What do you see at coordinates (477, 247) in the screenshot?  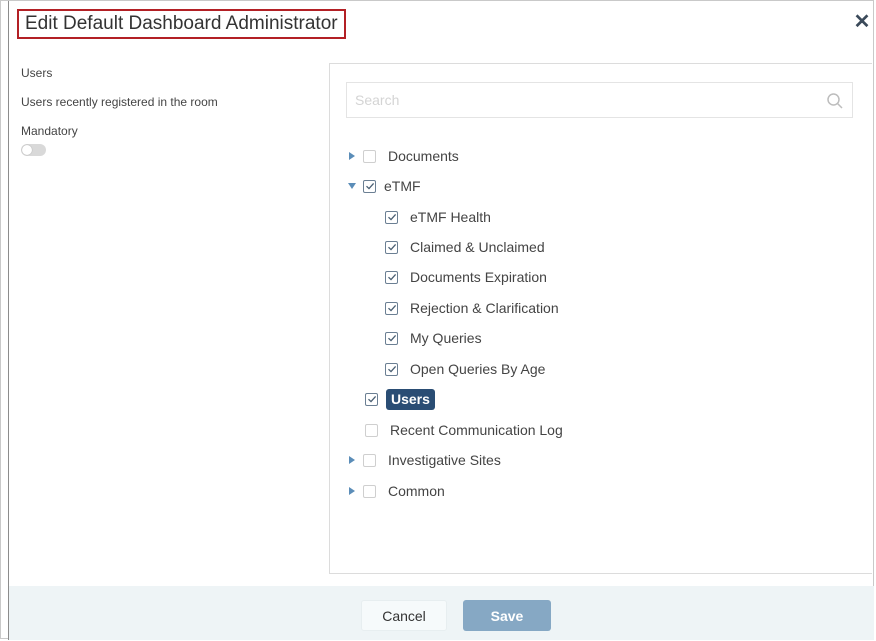 I see `tree-item-label: Claimed & Unclaimed` at bounding box center [477, 247].